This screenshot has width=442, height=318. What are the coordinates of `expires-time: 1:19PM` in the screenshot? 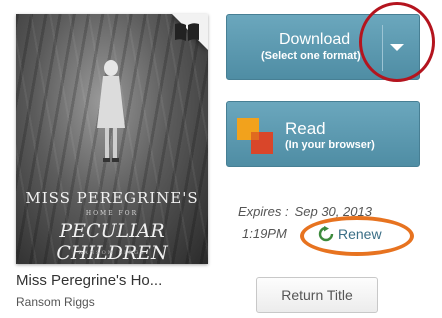 It's located at (264, 233).